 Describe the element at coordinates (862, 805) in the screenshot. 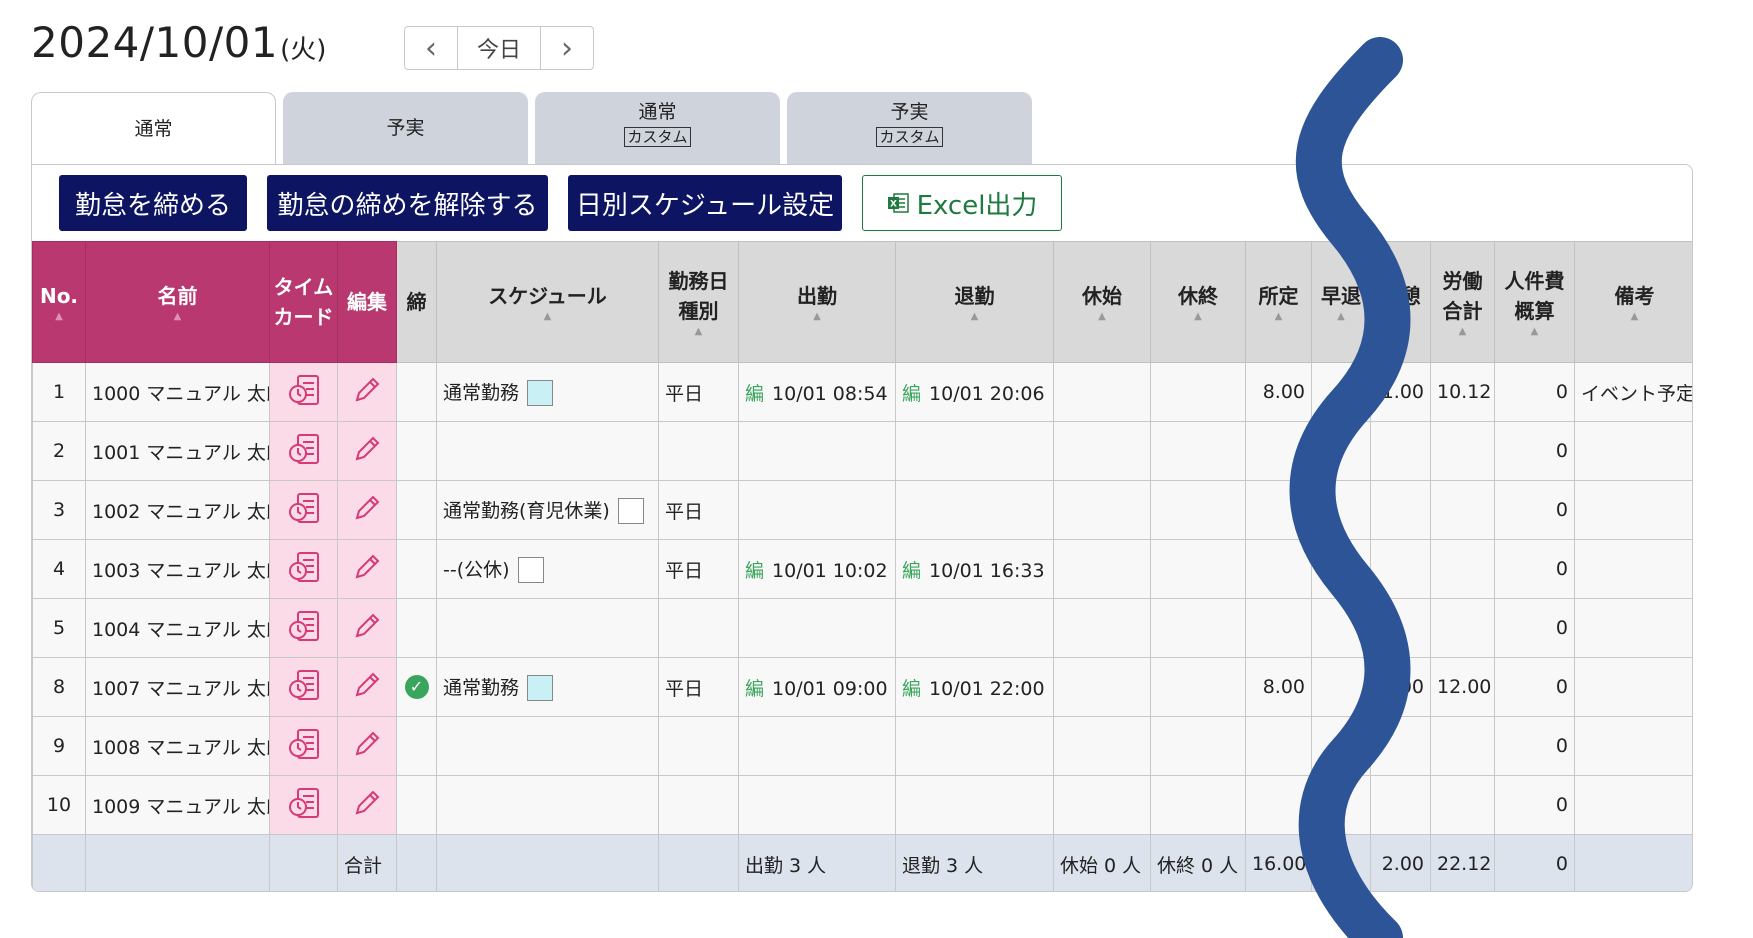

I see `table-row: 10 1009 マニュアル 太郎 0` at that location.